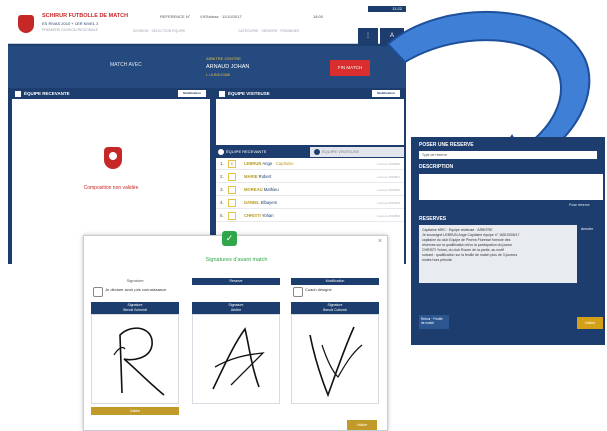  Describe the element at coordinates (253, 163) in the screenshot. I see `player-first: LEBRUN` at that location.